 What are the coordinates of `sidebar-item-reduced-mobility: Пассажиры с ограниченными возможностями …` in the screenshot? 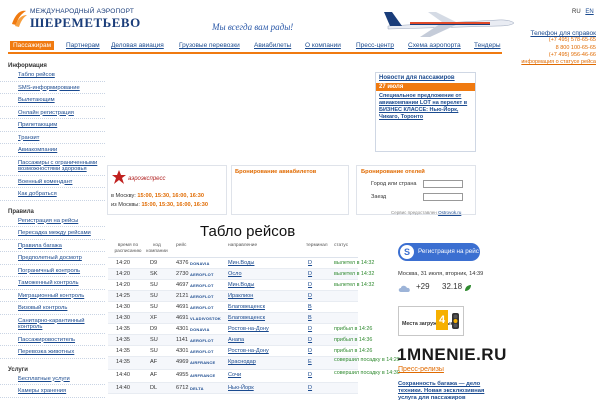 It's located at (52, 168).